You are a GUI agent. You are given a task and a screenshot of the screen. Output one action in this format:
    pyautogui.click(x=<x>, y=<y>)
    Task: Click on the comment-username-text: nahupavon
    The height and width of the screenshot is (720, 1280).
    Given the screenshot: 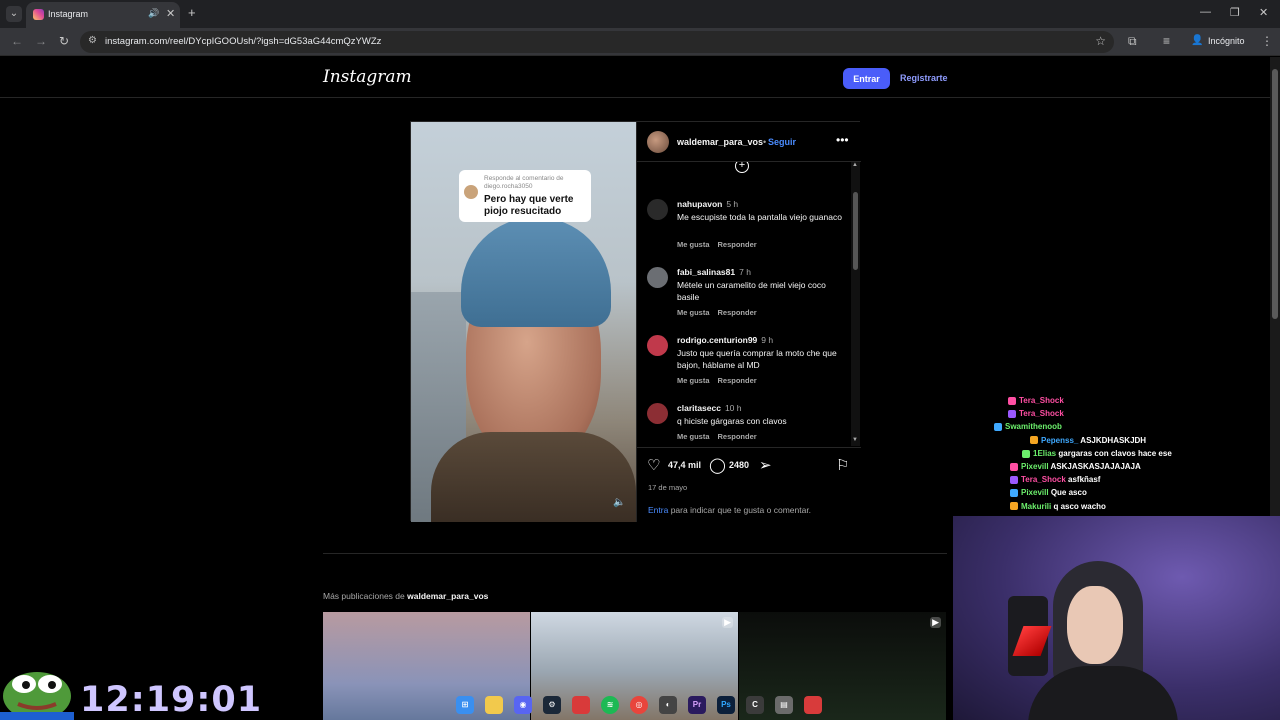 What is the action you would take?
    pyautogui.click(x=699, y=204)
    